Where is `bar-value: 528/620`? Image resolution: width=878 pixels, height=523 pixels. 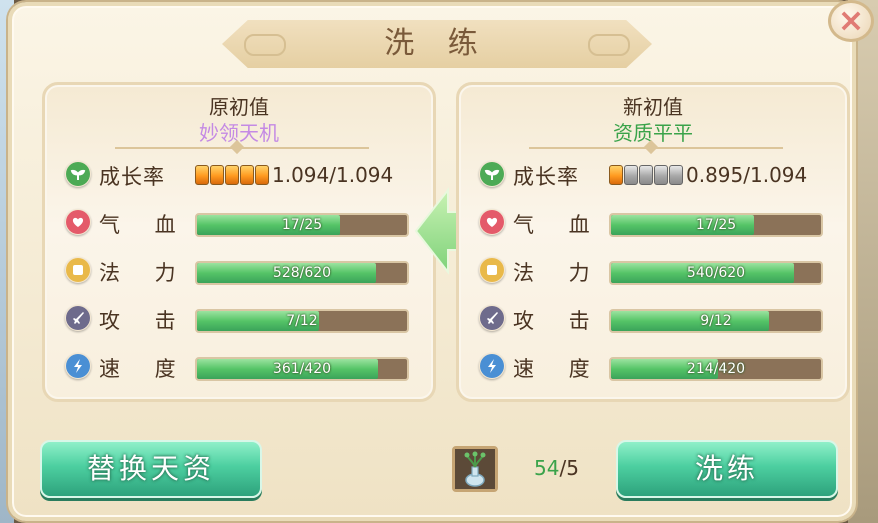 bar-value: 528/620 is located at coordinates (302, 273).